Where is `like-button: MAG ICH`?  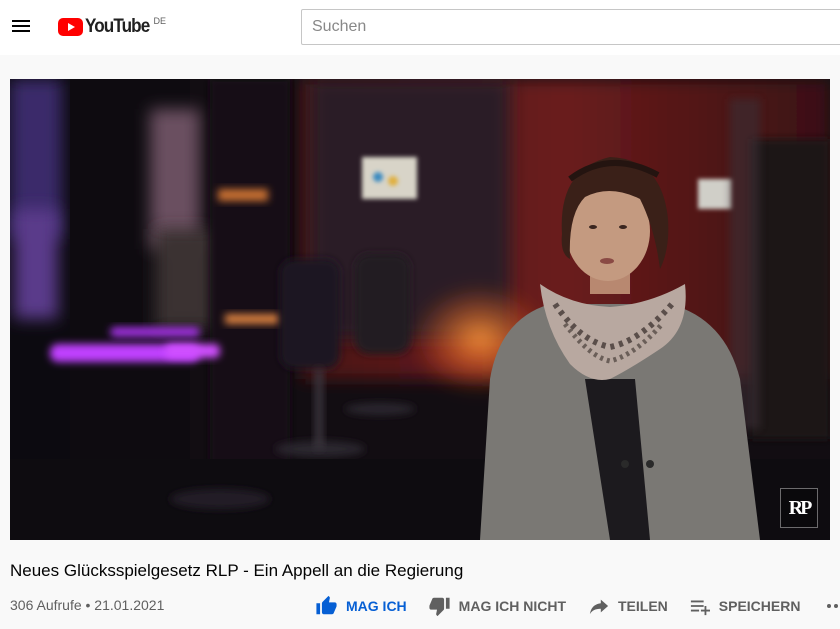
like-button: MAG ICH is located at coordinates (361, 606).